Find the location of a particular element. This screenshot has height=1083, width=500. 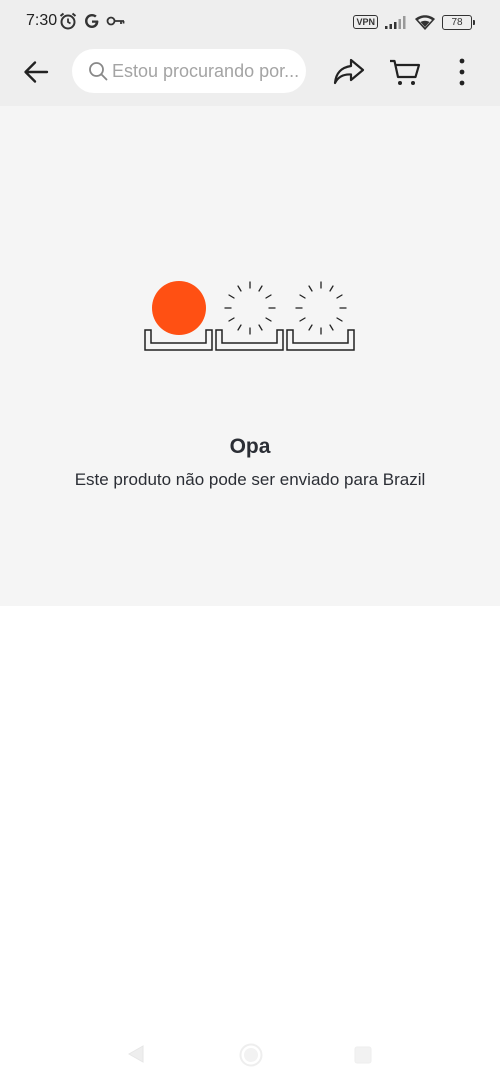

status-icons-left is located at coordinates (92, 21).